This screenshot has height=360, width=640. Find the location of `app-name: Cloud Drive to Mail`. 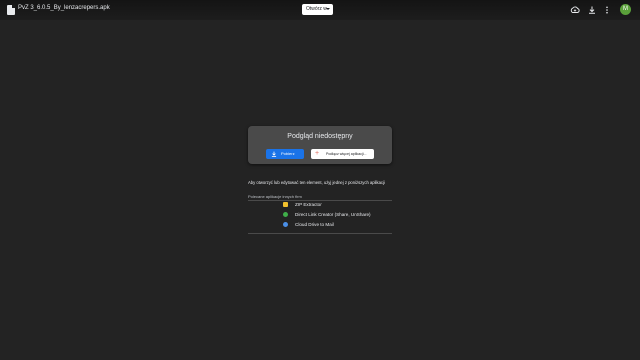

app-name: Cloud Drive to Mail is located at coordinates (314, 224).